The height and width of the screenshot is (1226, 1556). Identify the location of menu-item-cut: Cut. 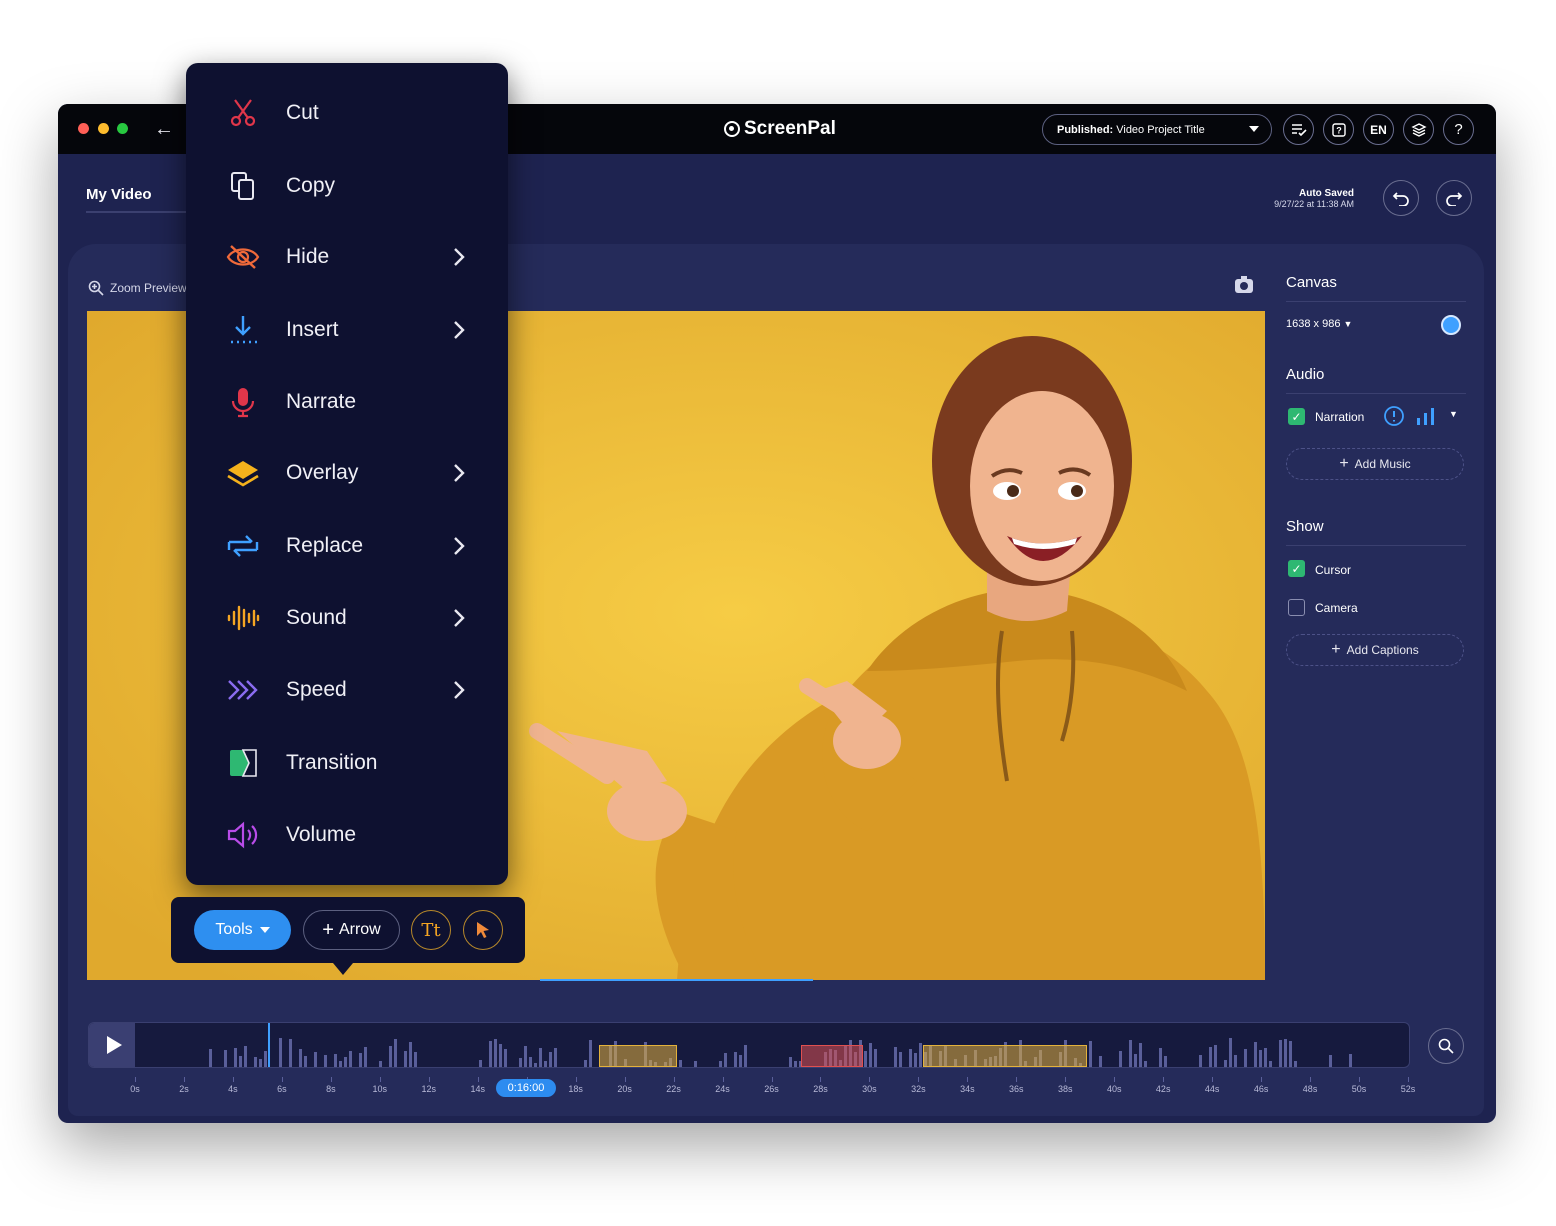
(347, 113).